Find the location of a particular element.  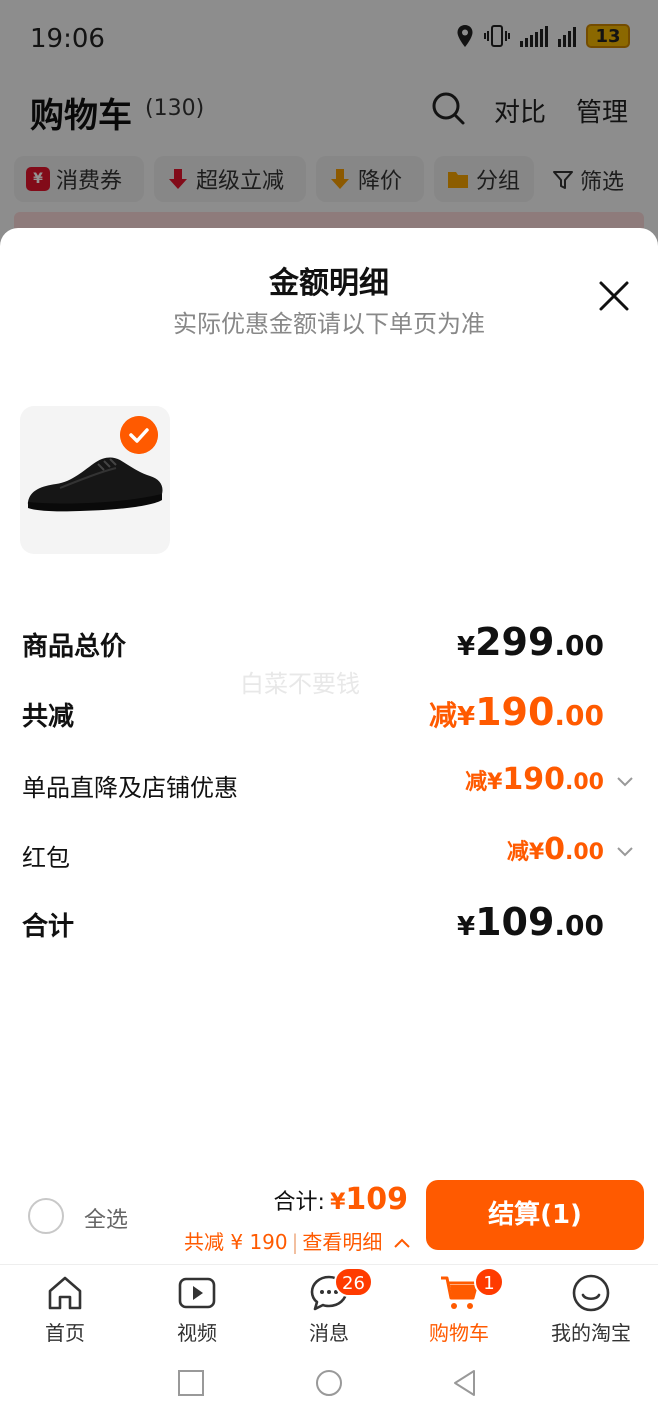

home-nav-icon is located at coordinates (329, 1383).